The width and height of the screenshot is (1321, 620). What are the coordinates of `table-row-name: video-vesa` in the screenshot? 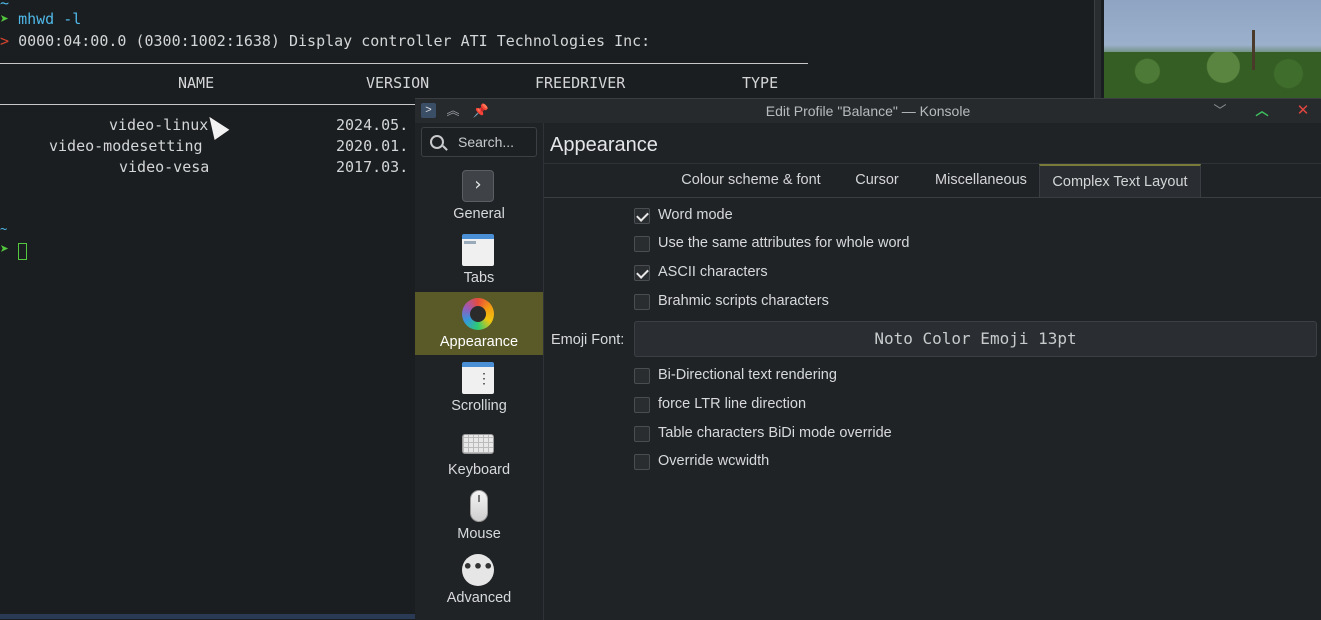 It's located at (164, 167).